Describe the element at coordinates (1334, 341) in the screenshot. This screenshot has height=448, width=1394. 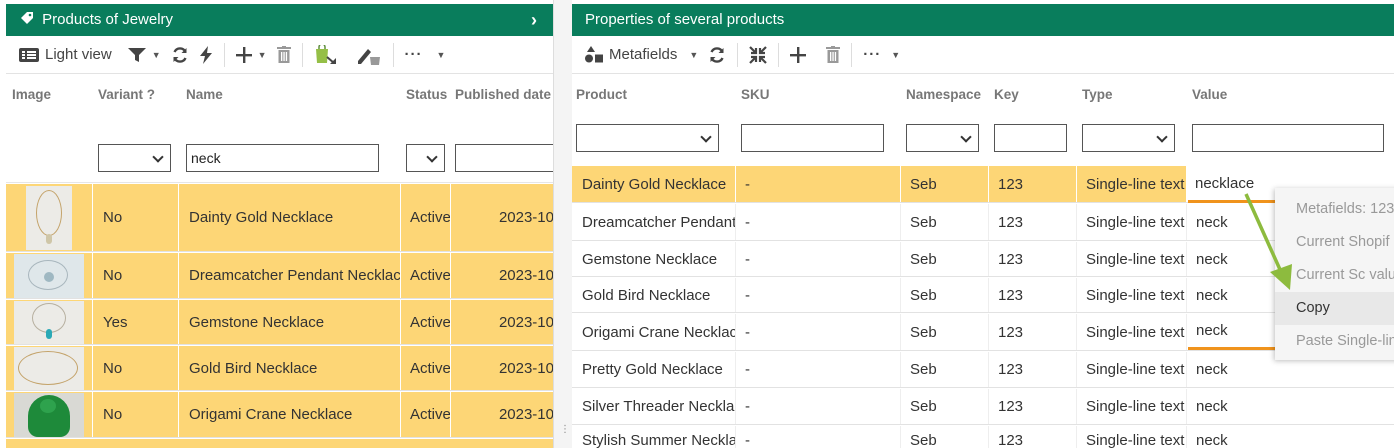
I see `context-menu-item-paste: Paste Single-lin` at that location.